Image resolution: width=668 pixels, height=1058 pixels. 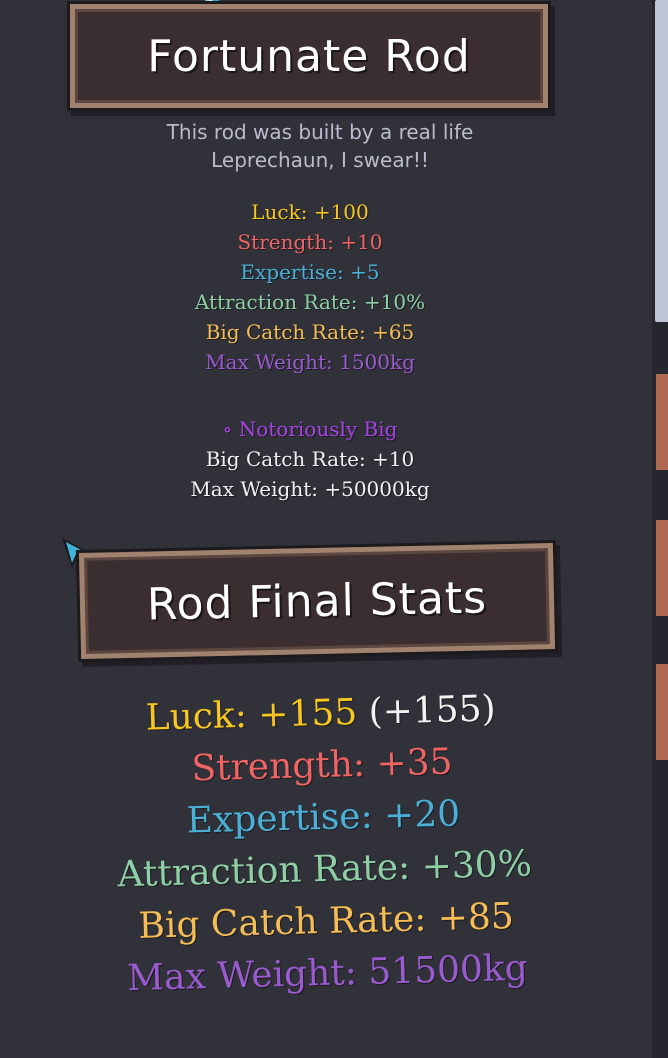 I want to click on stat-value: +20, so click(x=422, y=815).